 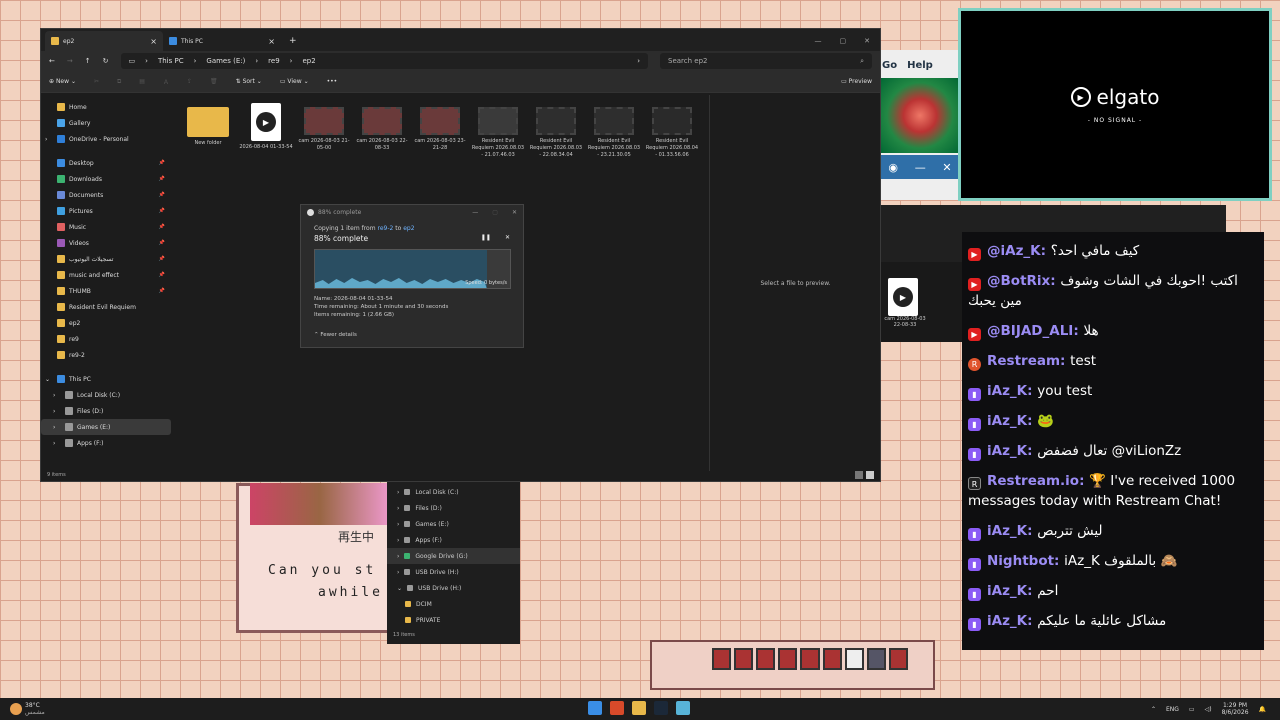 What do you see at coordinates (453, 492) in the screenshot?
I see `tree-local-c: › Local Disk (C:)` at bounding box center [453, 492].